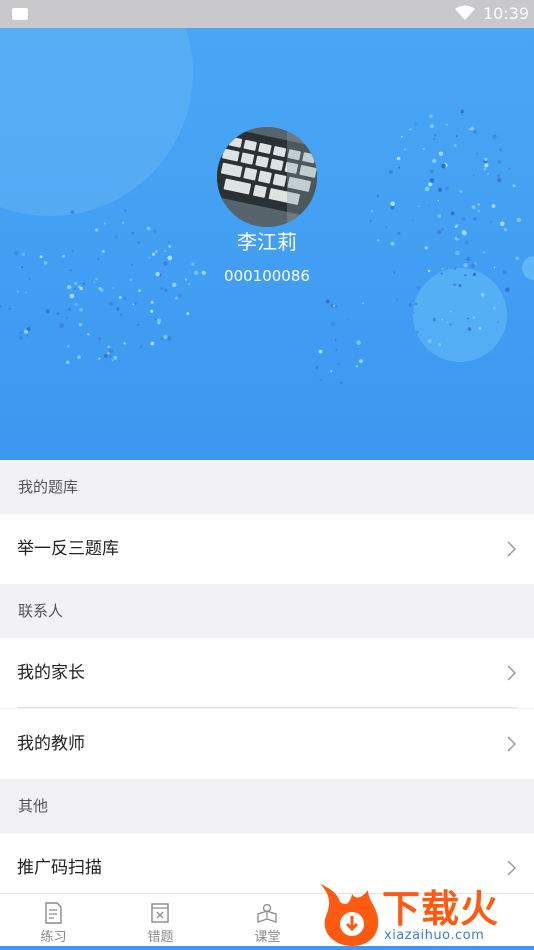  I want to click on tab-classroom: 课堂, so click(267, 922).